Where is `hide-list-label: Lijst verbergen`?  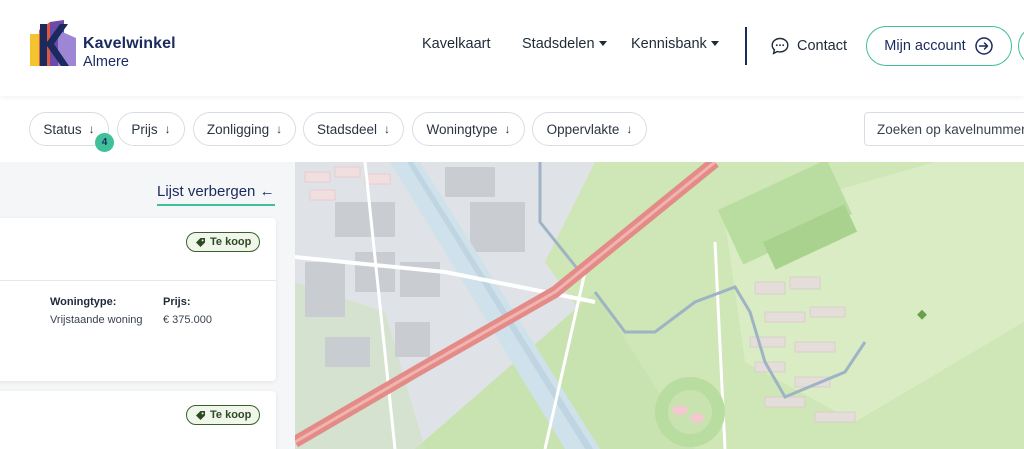
hide-list-label: Lijst verbergen is located at coordinates (206, 191).